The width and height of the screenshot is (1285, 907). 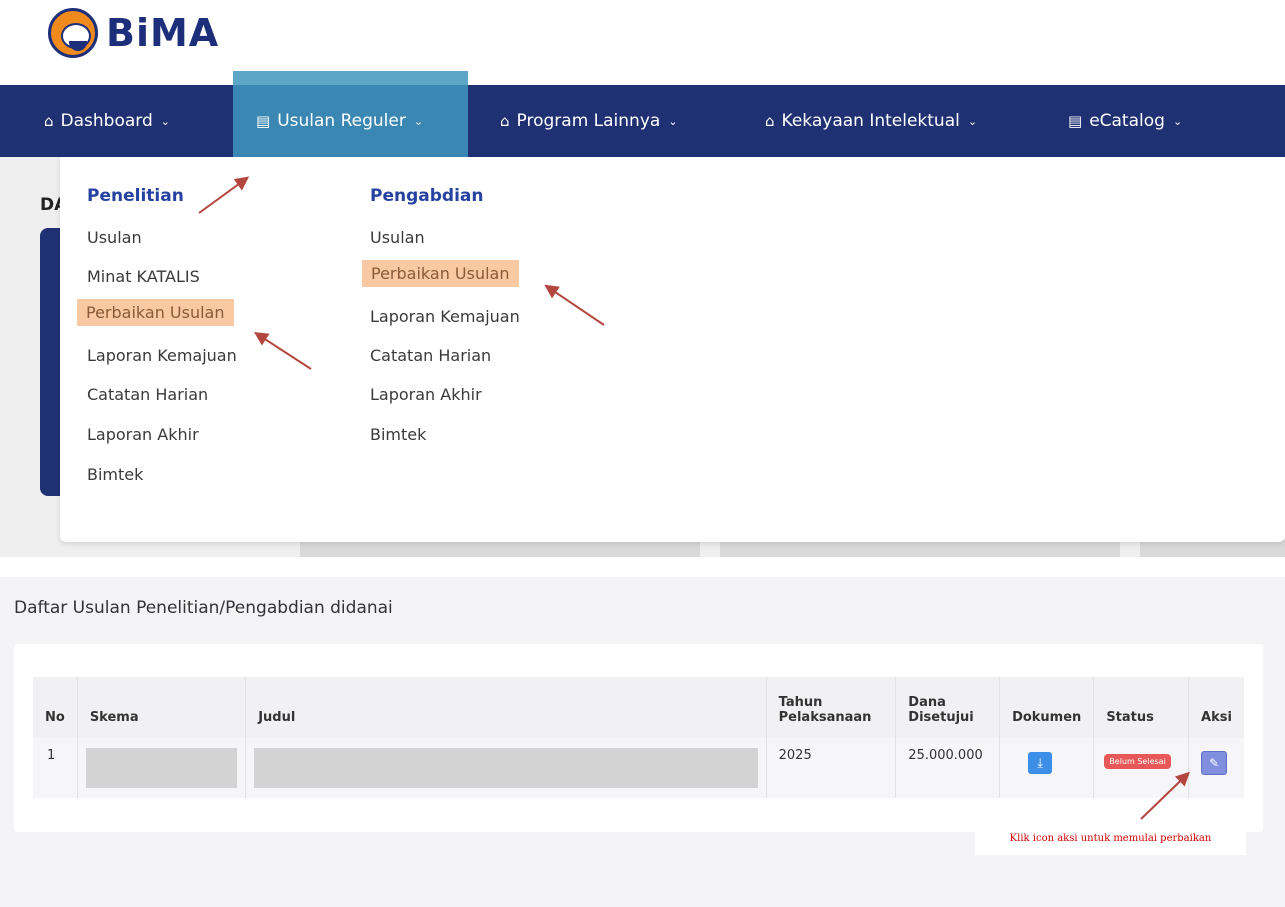 What do you see at coordinates (163, 33) in the screenshot?
I see `logo-text: BiMA` at bounding box center [163, 33].